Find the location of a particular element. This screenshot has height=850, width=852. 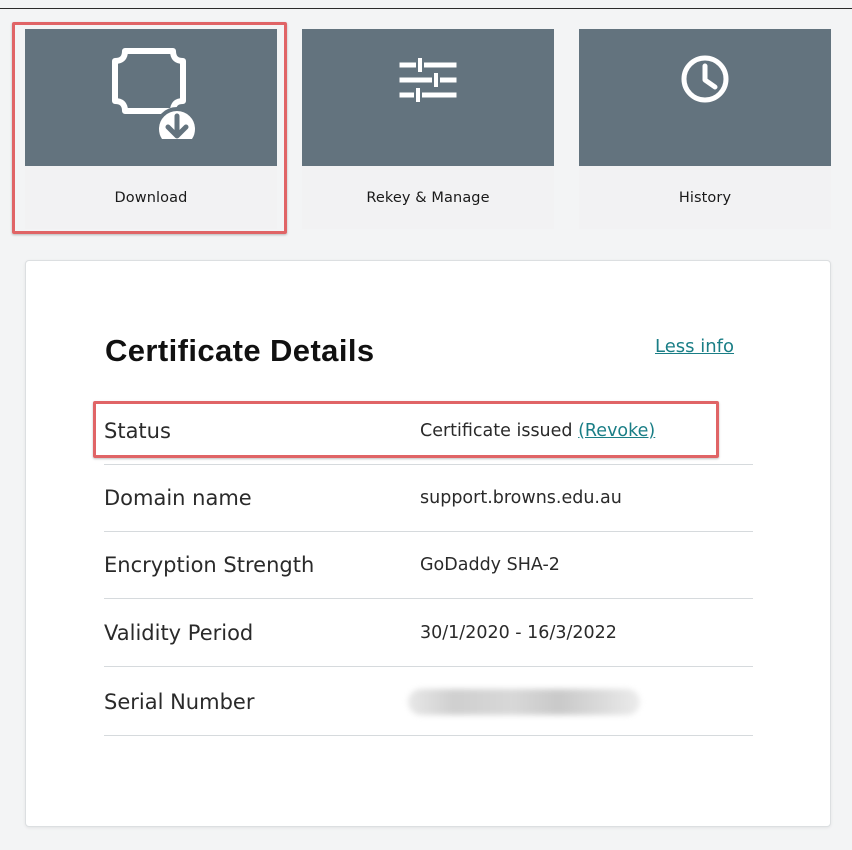

sliders-icon is located at coordinates (428, 80).